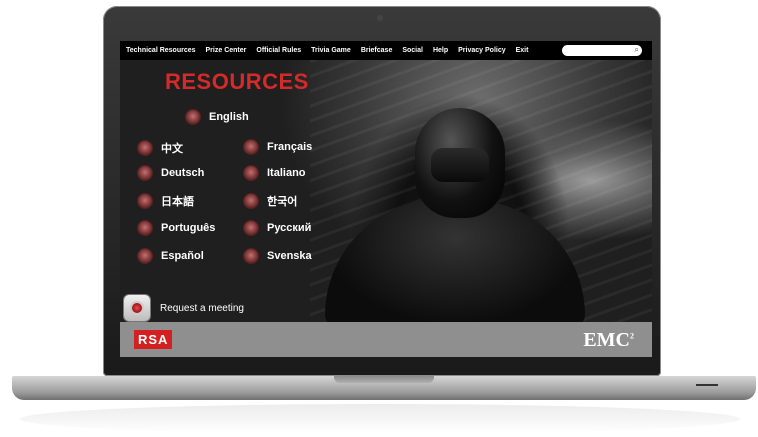 This screenshot has width=758, height=437. What do you see at coordinates (522, 50) in the screenshot?
I see `nav-exit: Exit` at bounding box center [522, 50].